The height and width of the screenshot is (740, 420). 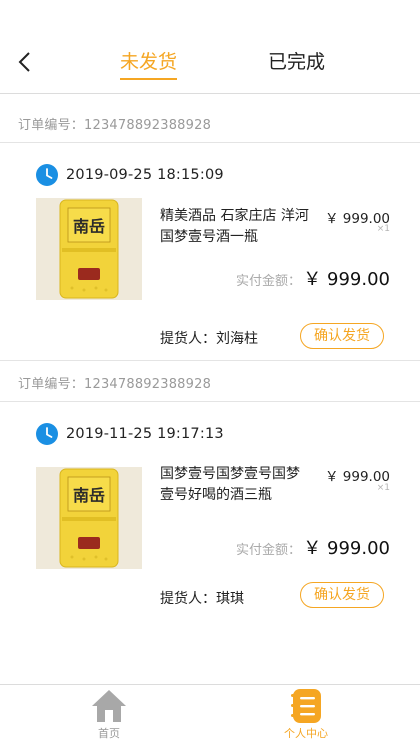 What do you see at coordinates (297, 62) in the screenshot?
I see `tab-completed-label: 已完成` at bounding box center [297, 62].